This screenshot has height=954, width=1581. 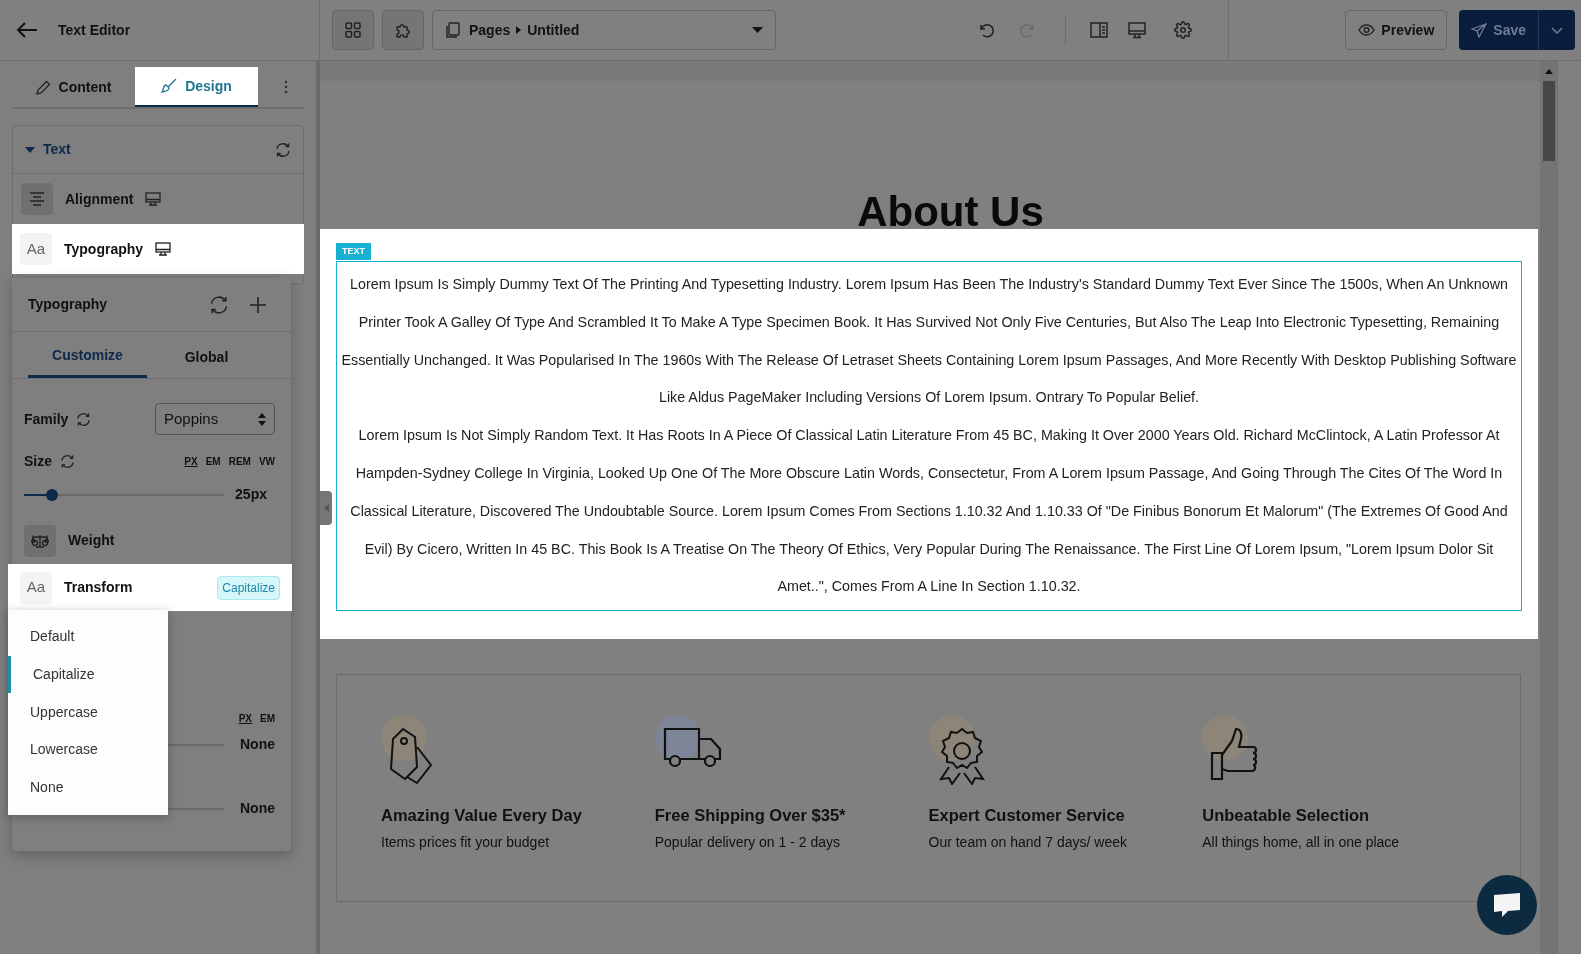 What do you see at coordinates (73, 87) in the screenshot?
I see `sidebar-tab: Content` at bounding box center [73, 87].